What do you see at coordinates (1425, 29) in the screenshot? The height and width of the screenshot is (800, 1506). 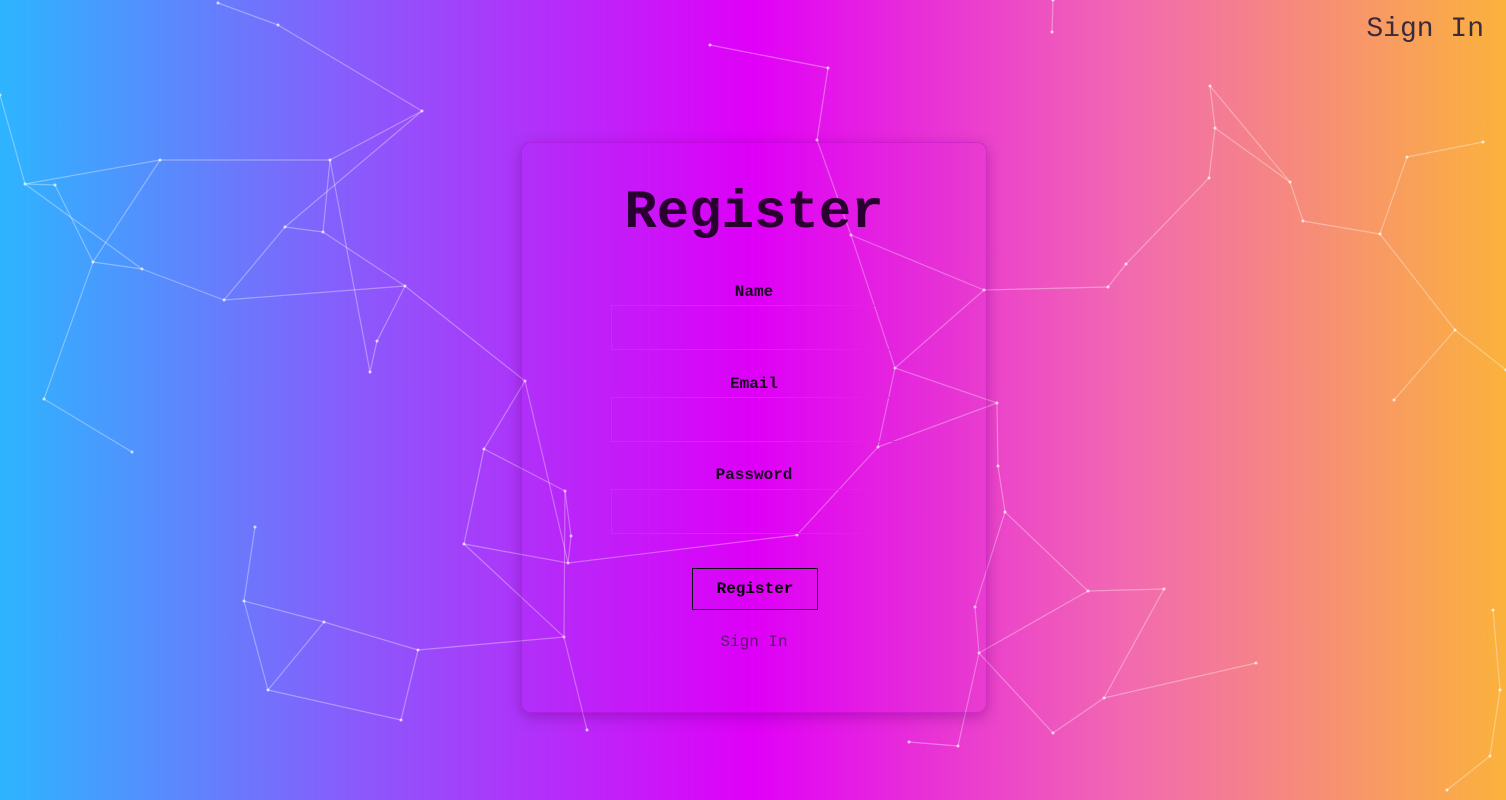 I see `header-sign-in-link: Sign In` at bounding box center [1425, 29].